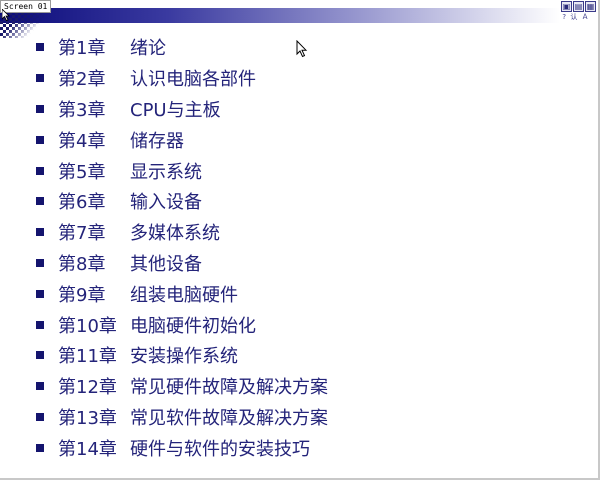  What do you see at coordinates (229, 418) in the screenshot?
I see `chapter-title: 常见软件故障及解决方案` at bounding box center [229, 418].